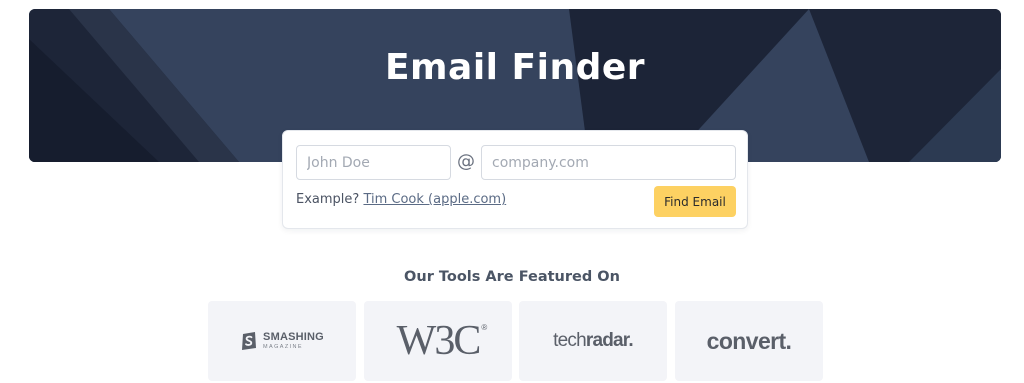 The height and width of the screenshot is (383, 1024). What do you see at coordinates (695, 201) in the screenshot?
I see `find-email-button: Find Email` at bounding box center [695, 201].